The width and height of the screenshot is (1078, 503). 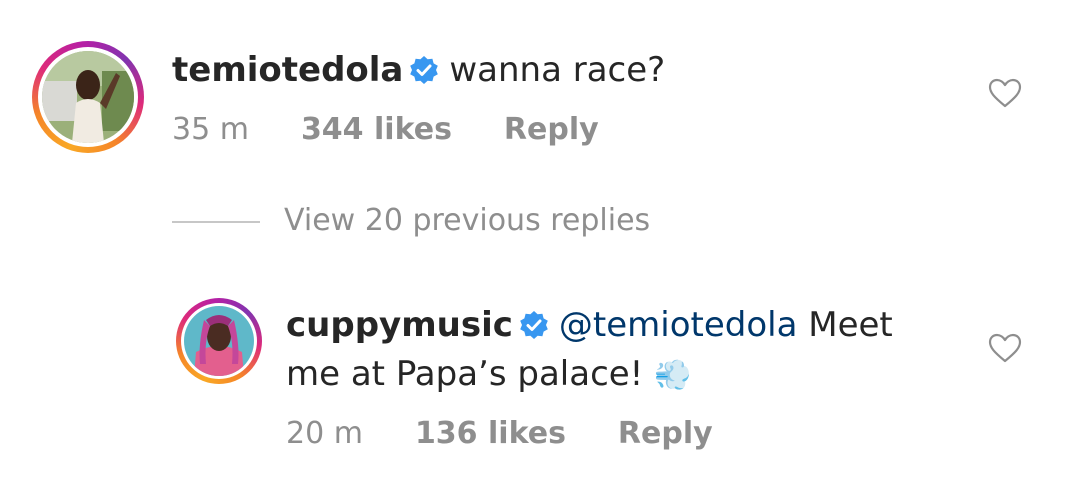 I want to click on avatar-temiotedola, so click(x=88, y=97).